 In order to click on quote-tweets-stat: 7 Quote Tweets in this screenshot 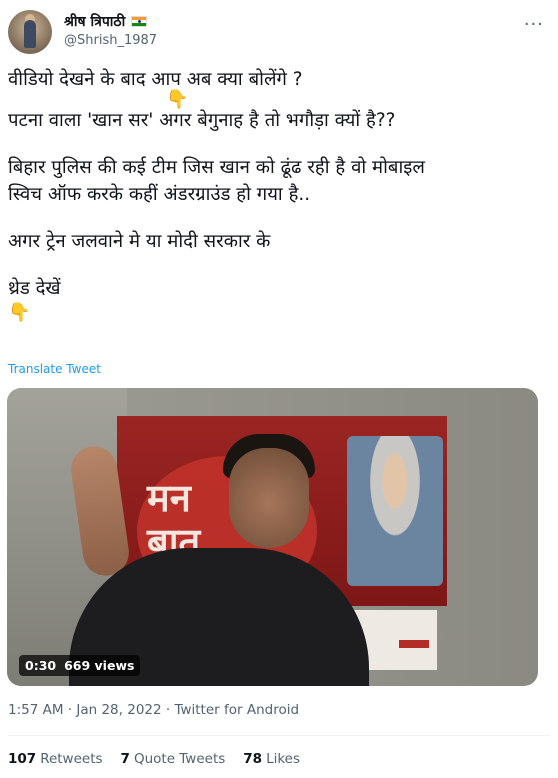, I will do `click(173, 759)`.